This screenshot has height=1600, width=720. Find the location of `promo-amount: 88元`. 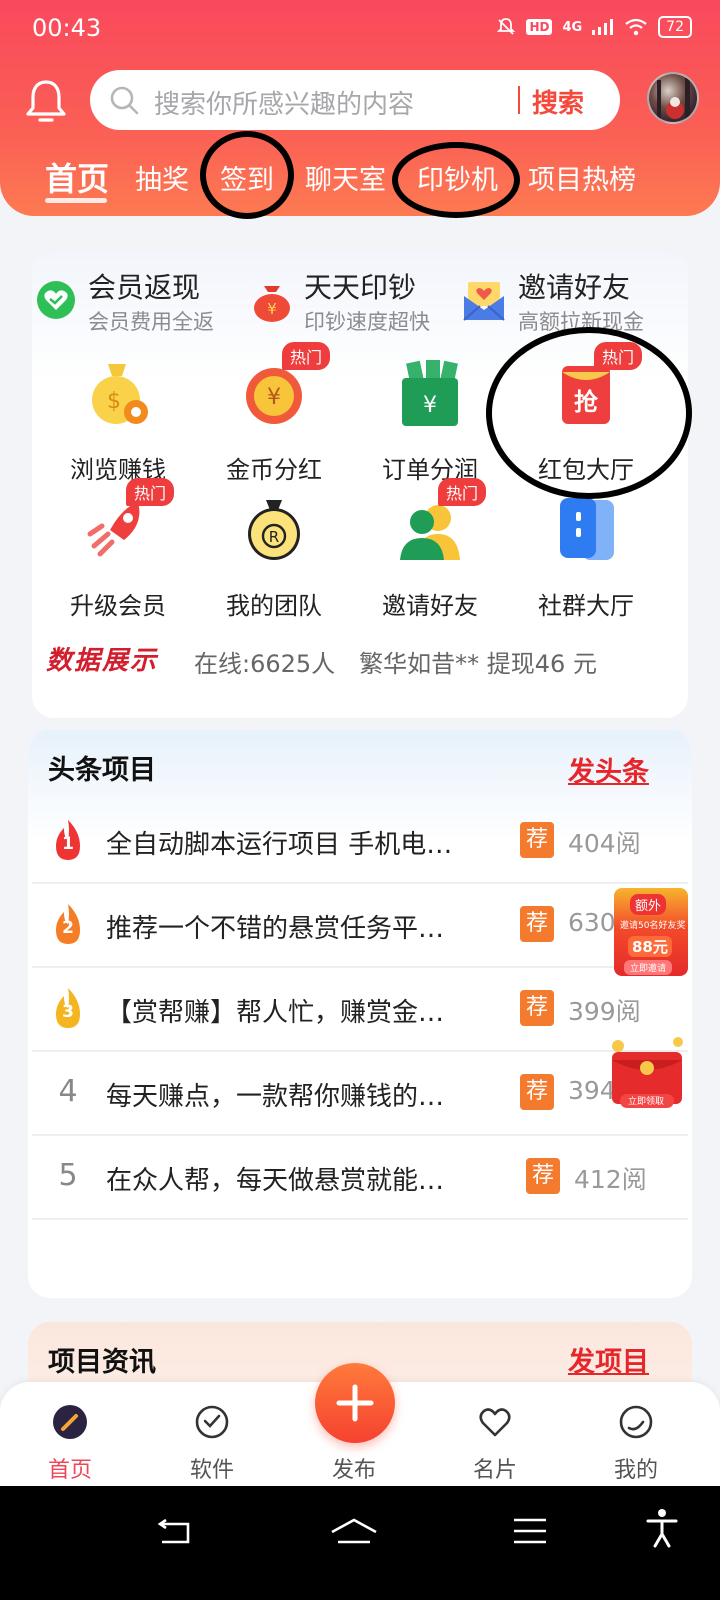

promo-amount: 88元 is located at coordinates (650, 946).